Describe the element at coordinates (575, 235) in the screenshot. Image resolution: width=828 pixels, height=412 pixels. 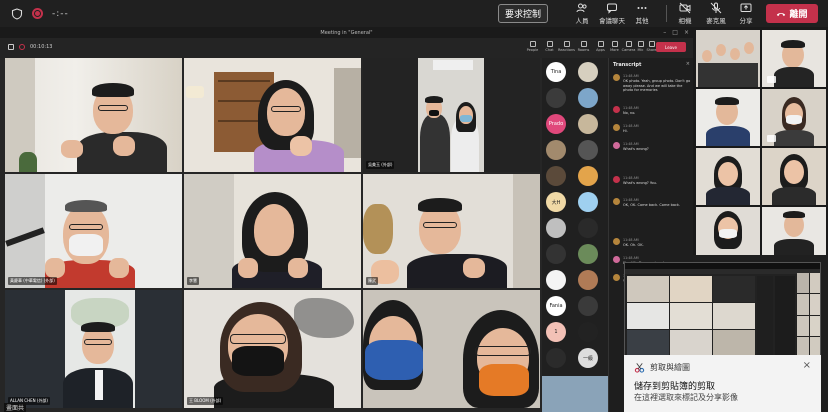
I see `participants-panel: Tina Prado 大H Fania 1 一級` at that location.